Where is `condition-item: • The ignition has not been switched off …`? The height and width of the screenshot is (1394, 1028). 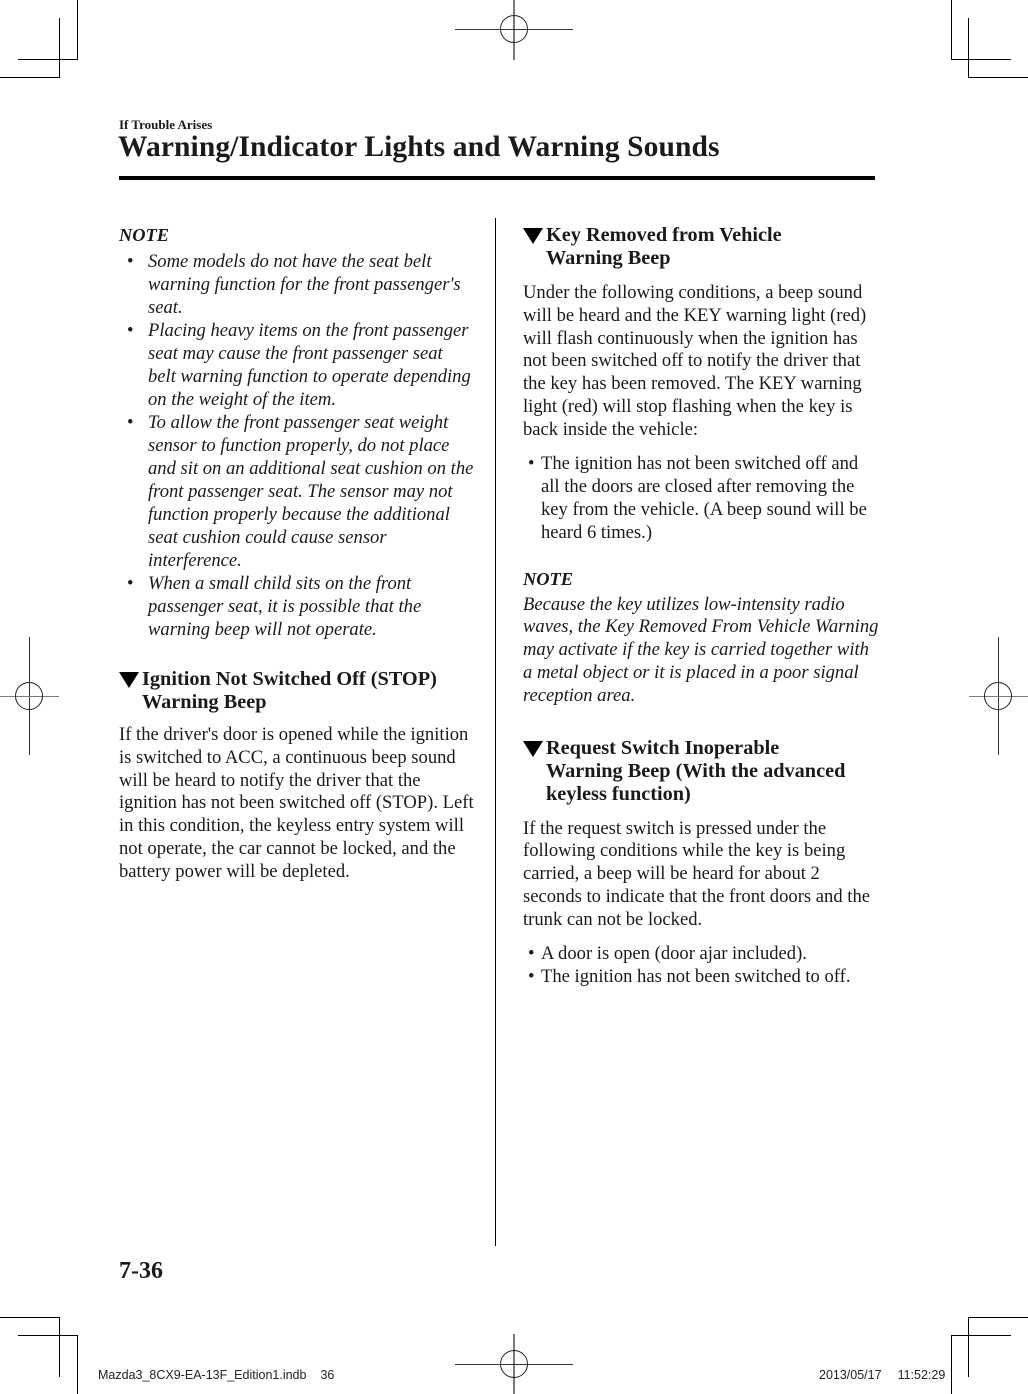
condition-item: • The ignition has not been switched off … is located at coordinates (697, 497).